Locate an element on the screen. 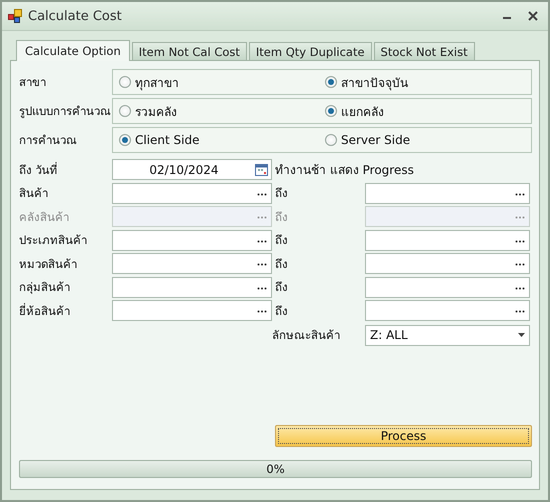 The height and width of the screenshot is (502, 550). dropdown: Z: ALL is located at coordinates (447, 335).